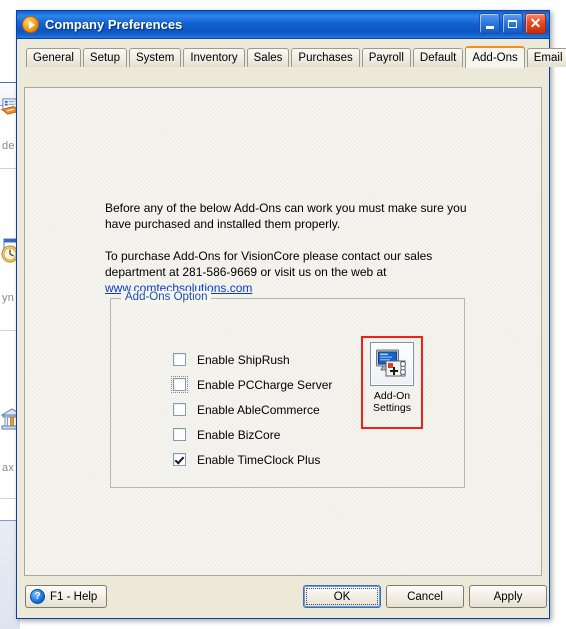 This screenshot has width=566, height=629. Describe the element at coordinates (8, 298) in the screenshot. I see `background-label-1: yn` at that location.